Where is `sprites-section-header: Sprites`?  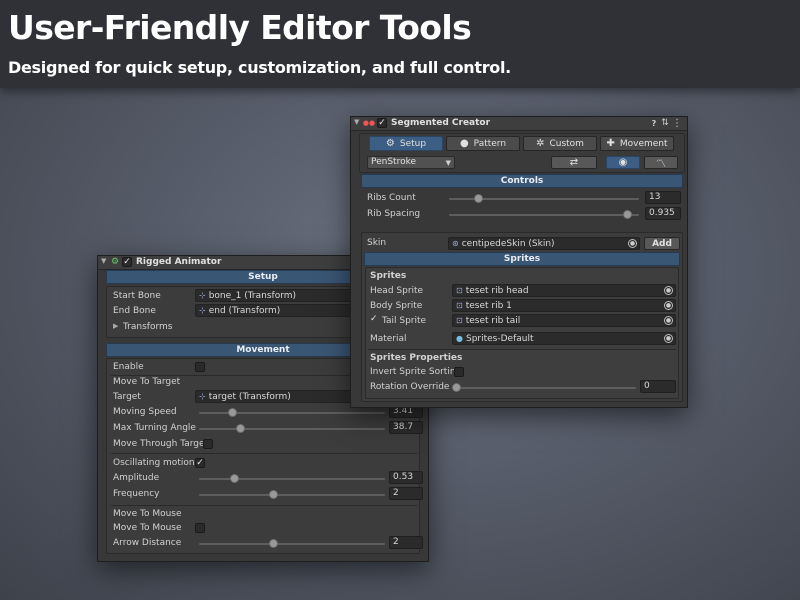
sprites-section-header: Sprites is located at coordinates (522, 259).